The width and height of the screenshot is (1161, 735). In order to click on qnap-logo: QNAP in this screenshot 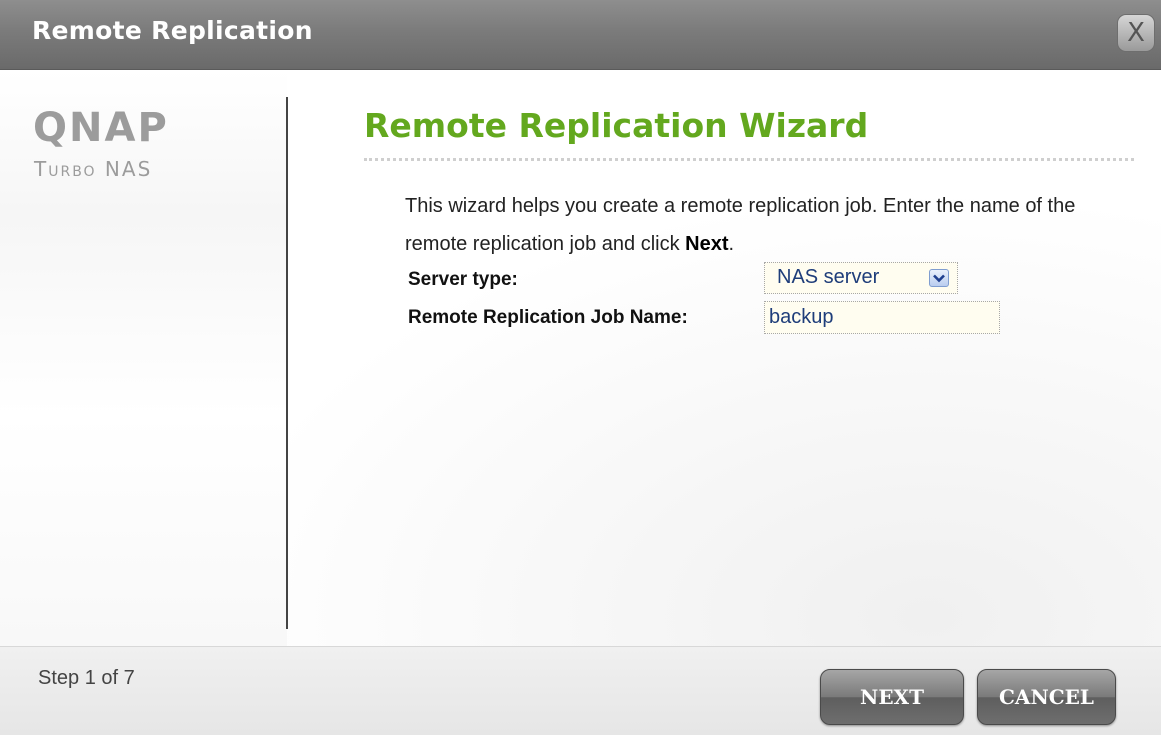, I will do `click(101, 128)`.